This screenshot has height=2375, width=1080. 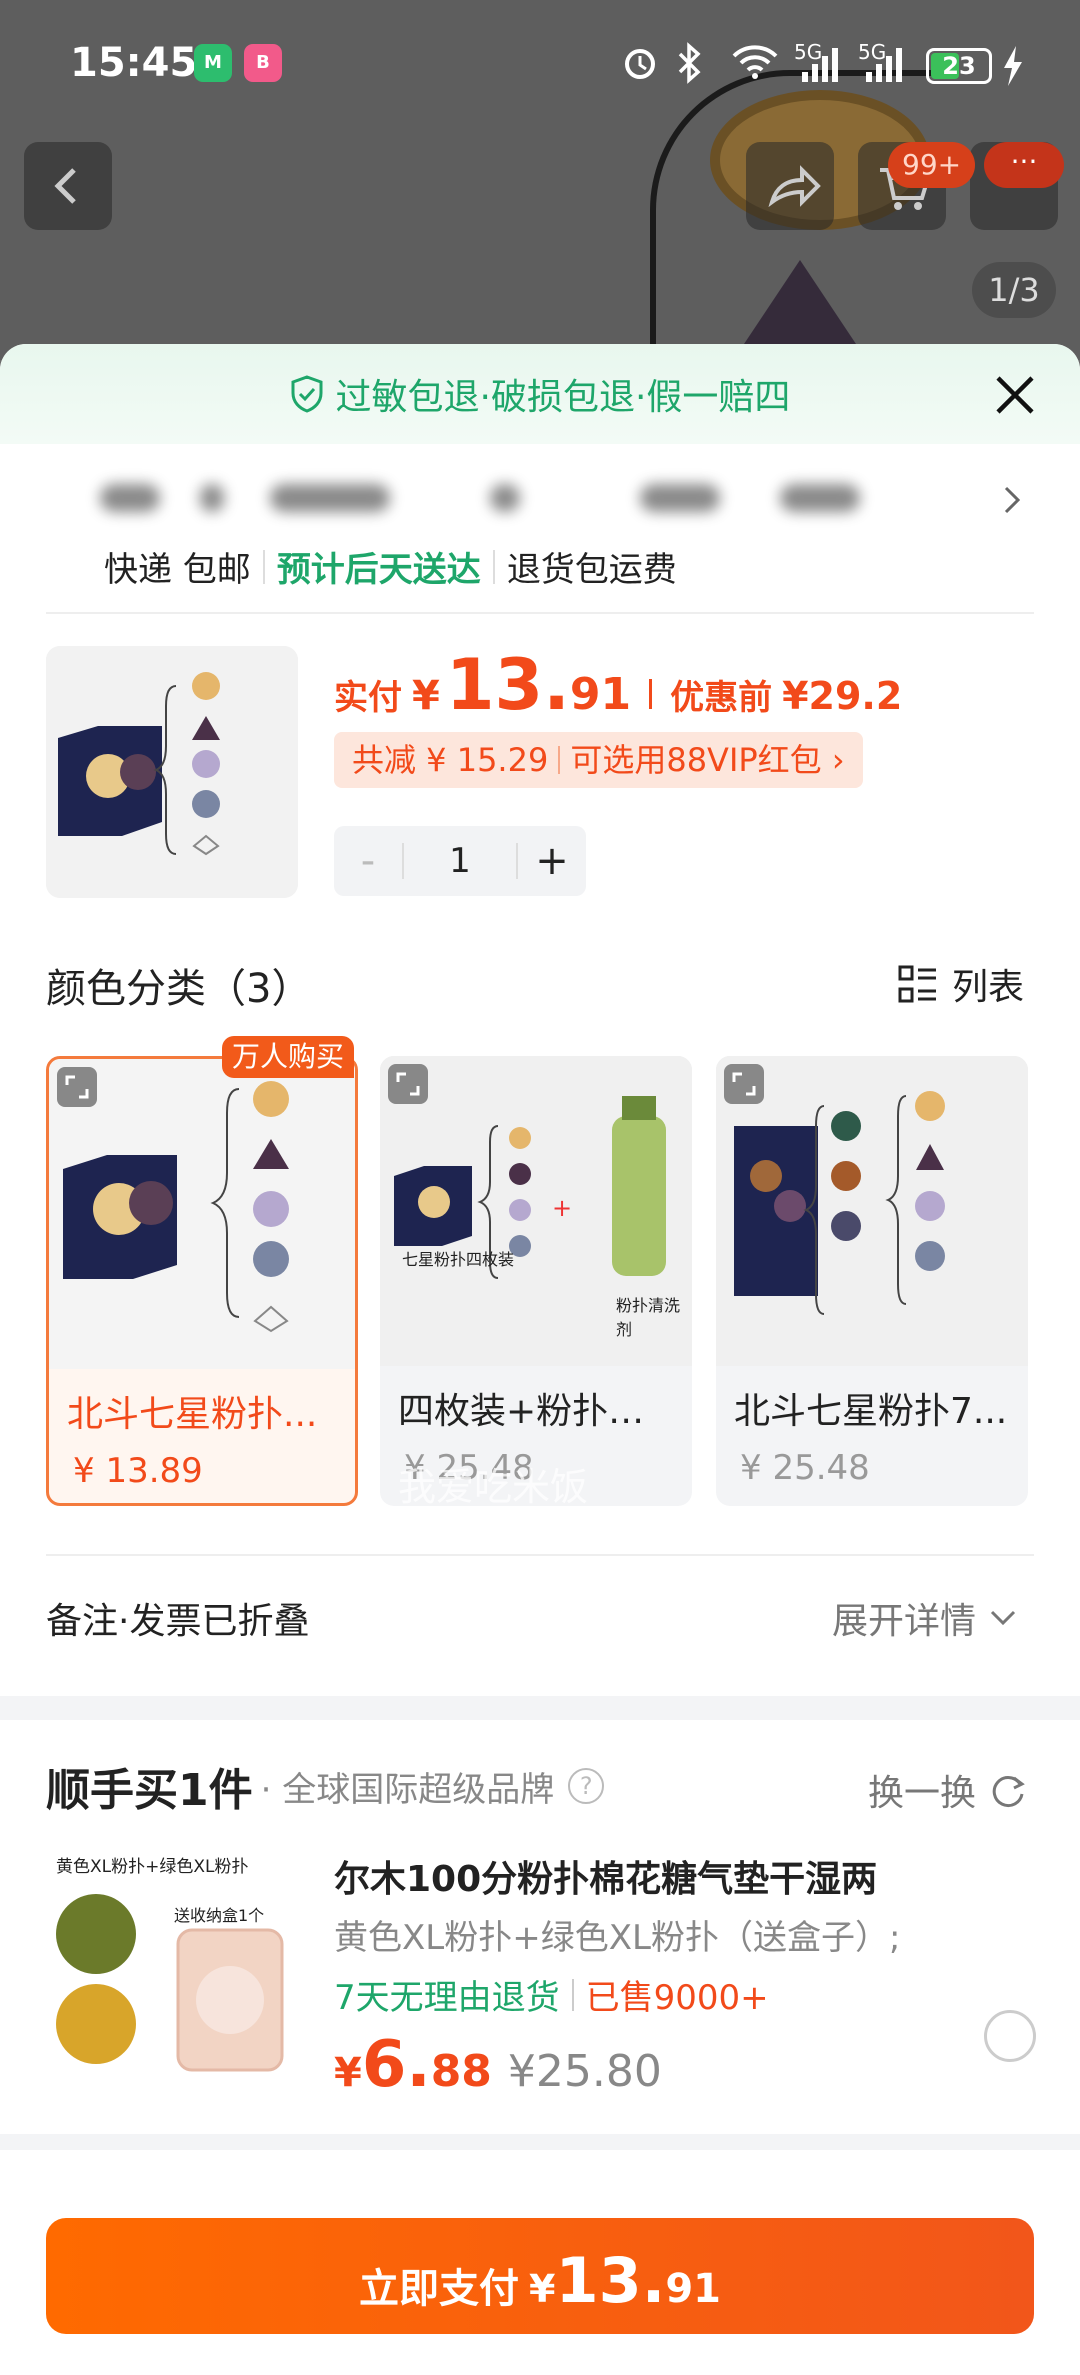 I want to click on addon-price: ¥ 6. 88 ¥25.80, so click(x=498, y=2065).